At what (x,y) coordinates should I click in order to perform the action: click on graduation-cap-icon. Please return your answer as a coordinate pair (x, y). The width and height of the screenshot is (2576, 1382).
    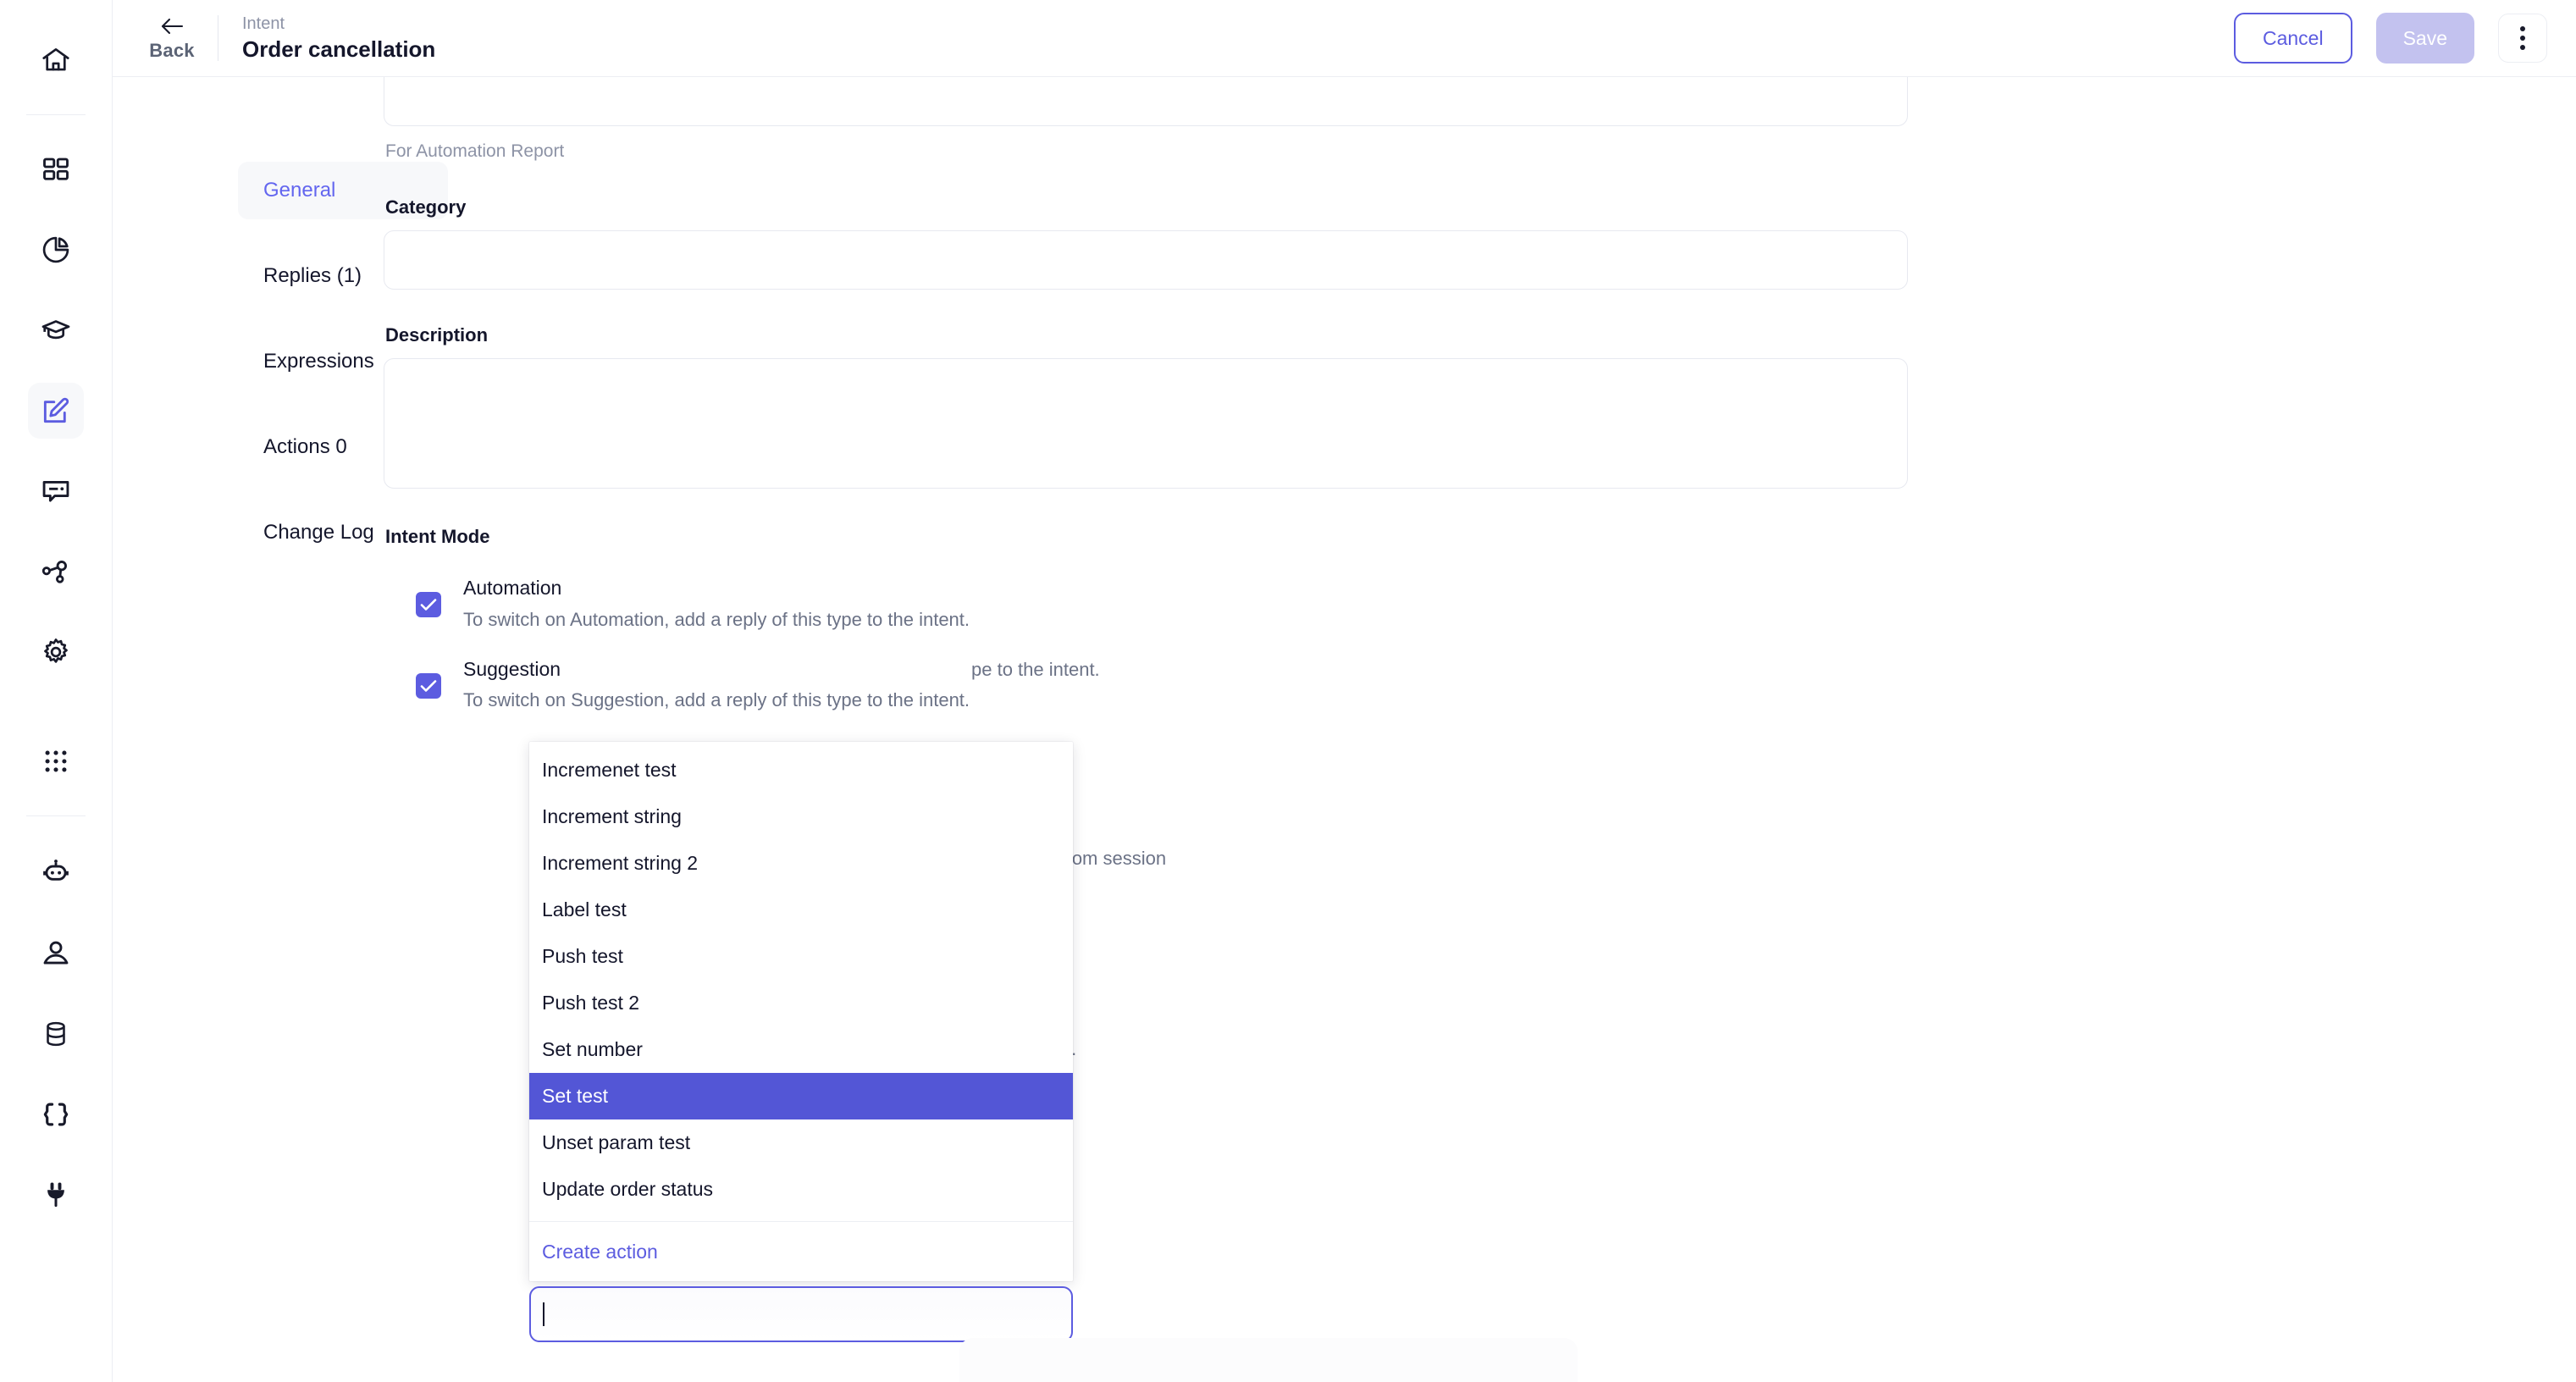
    Looking at the image, I should click on (56, 330).